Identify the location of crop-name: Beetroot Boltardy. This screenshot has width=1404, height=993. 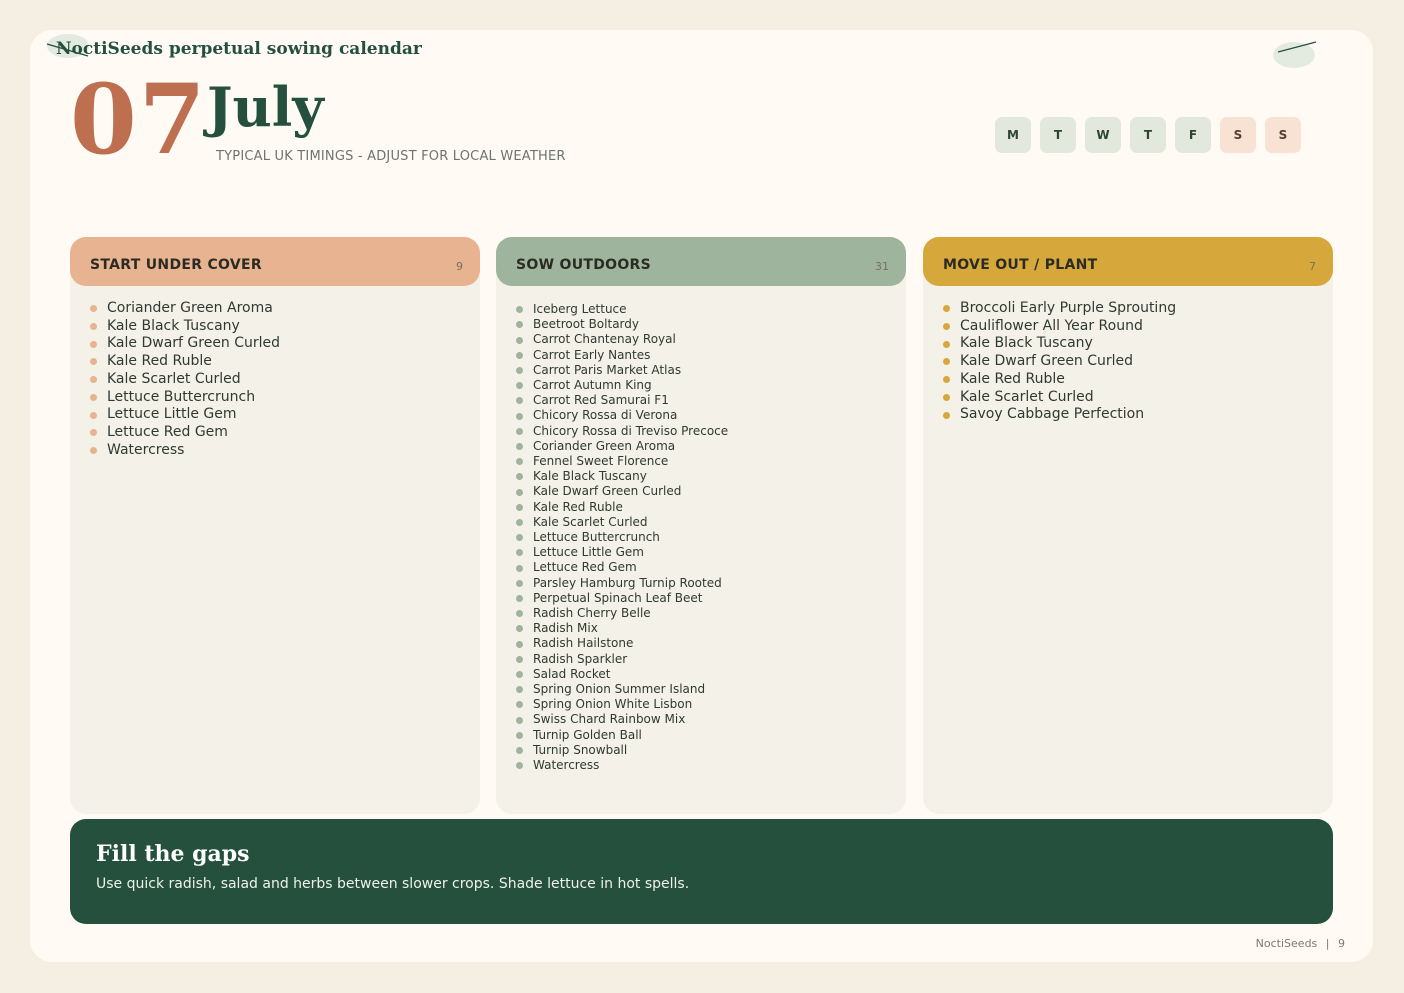
(586, 324).